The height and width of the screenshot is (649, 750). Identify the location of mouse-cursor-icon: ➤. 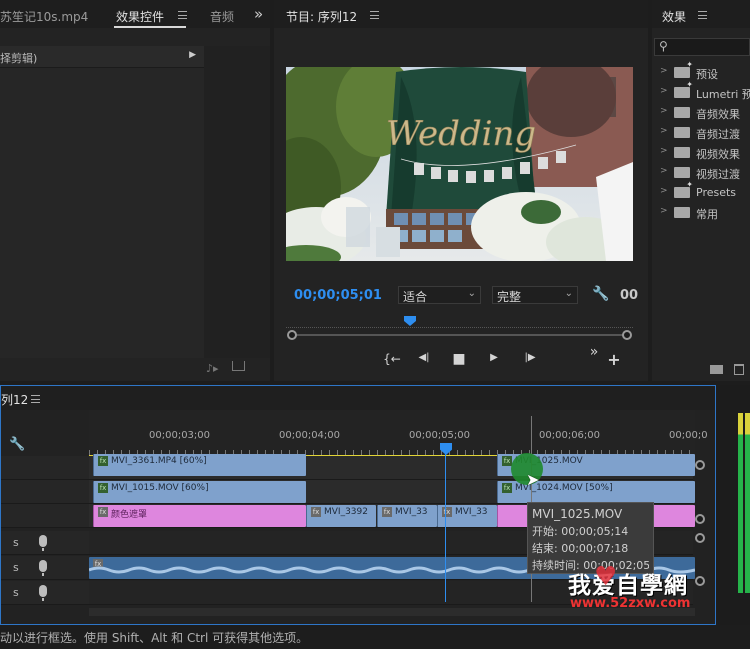
(533, 479).